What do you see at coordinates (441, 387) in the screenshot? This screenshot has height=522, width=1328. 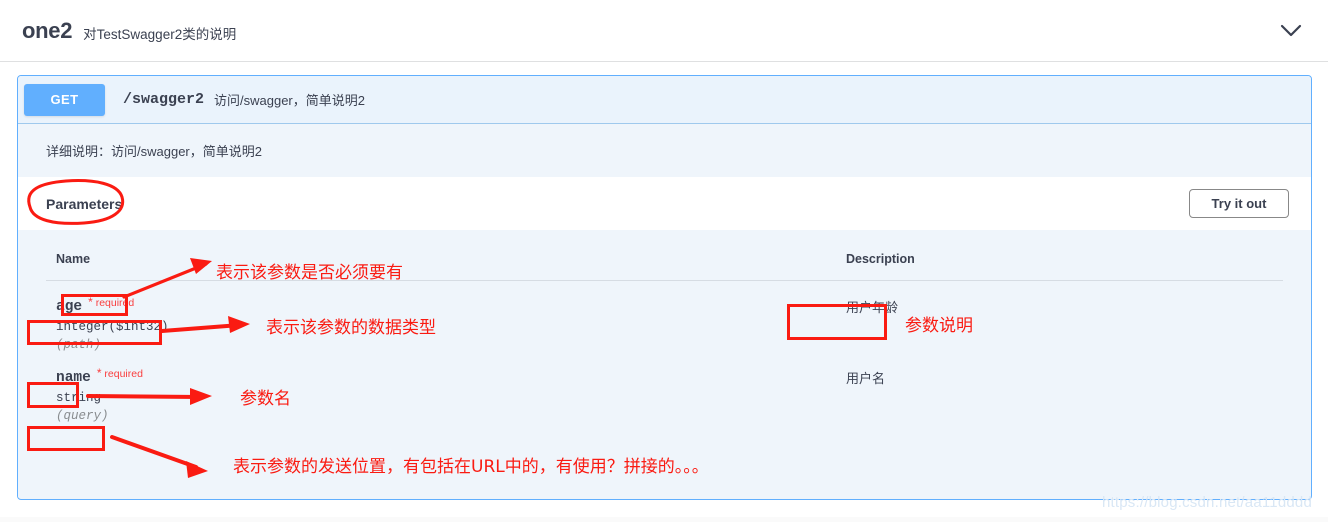 I see `parameter-name-cell-name: name * required string (query)` at bounding box center [441, 387].